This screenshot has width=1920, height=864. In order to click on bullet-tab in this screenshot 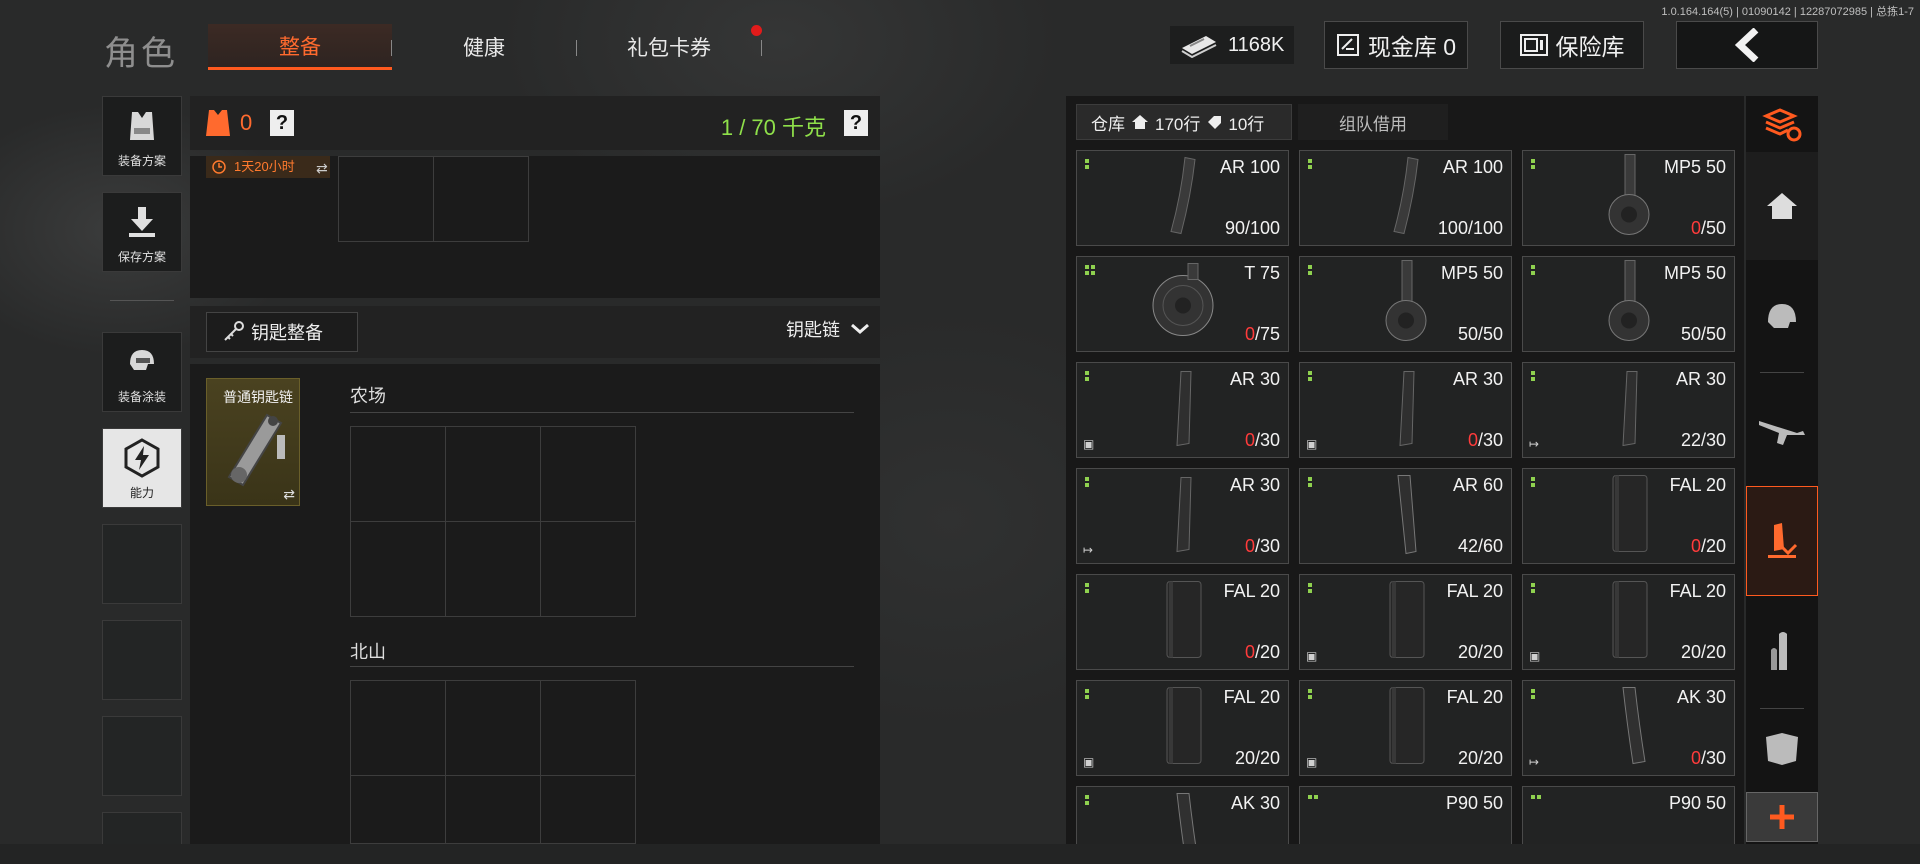, I will do `click(1782, 652)`.